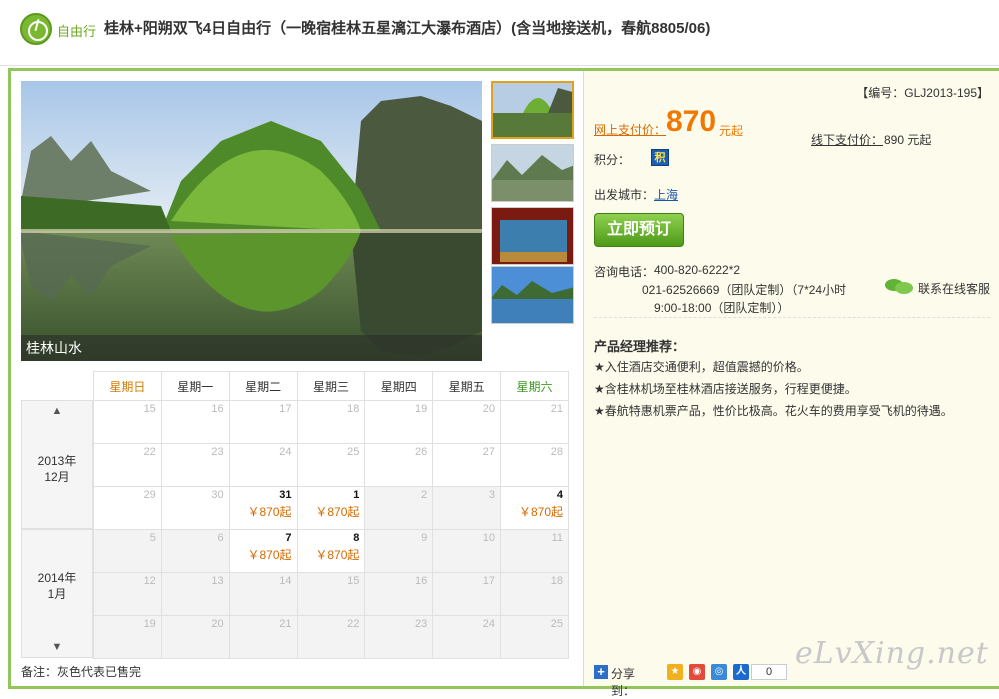 Image resolution: width=999 pixels, height=699 pixels. I want to click on calendar-day-cell: 14, so click(263, 594).